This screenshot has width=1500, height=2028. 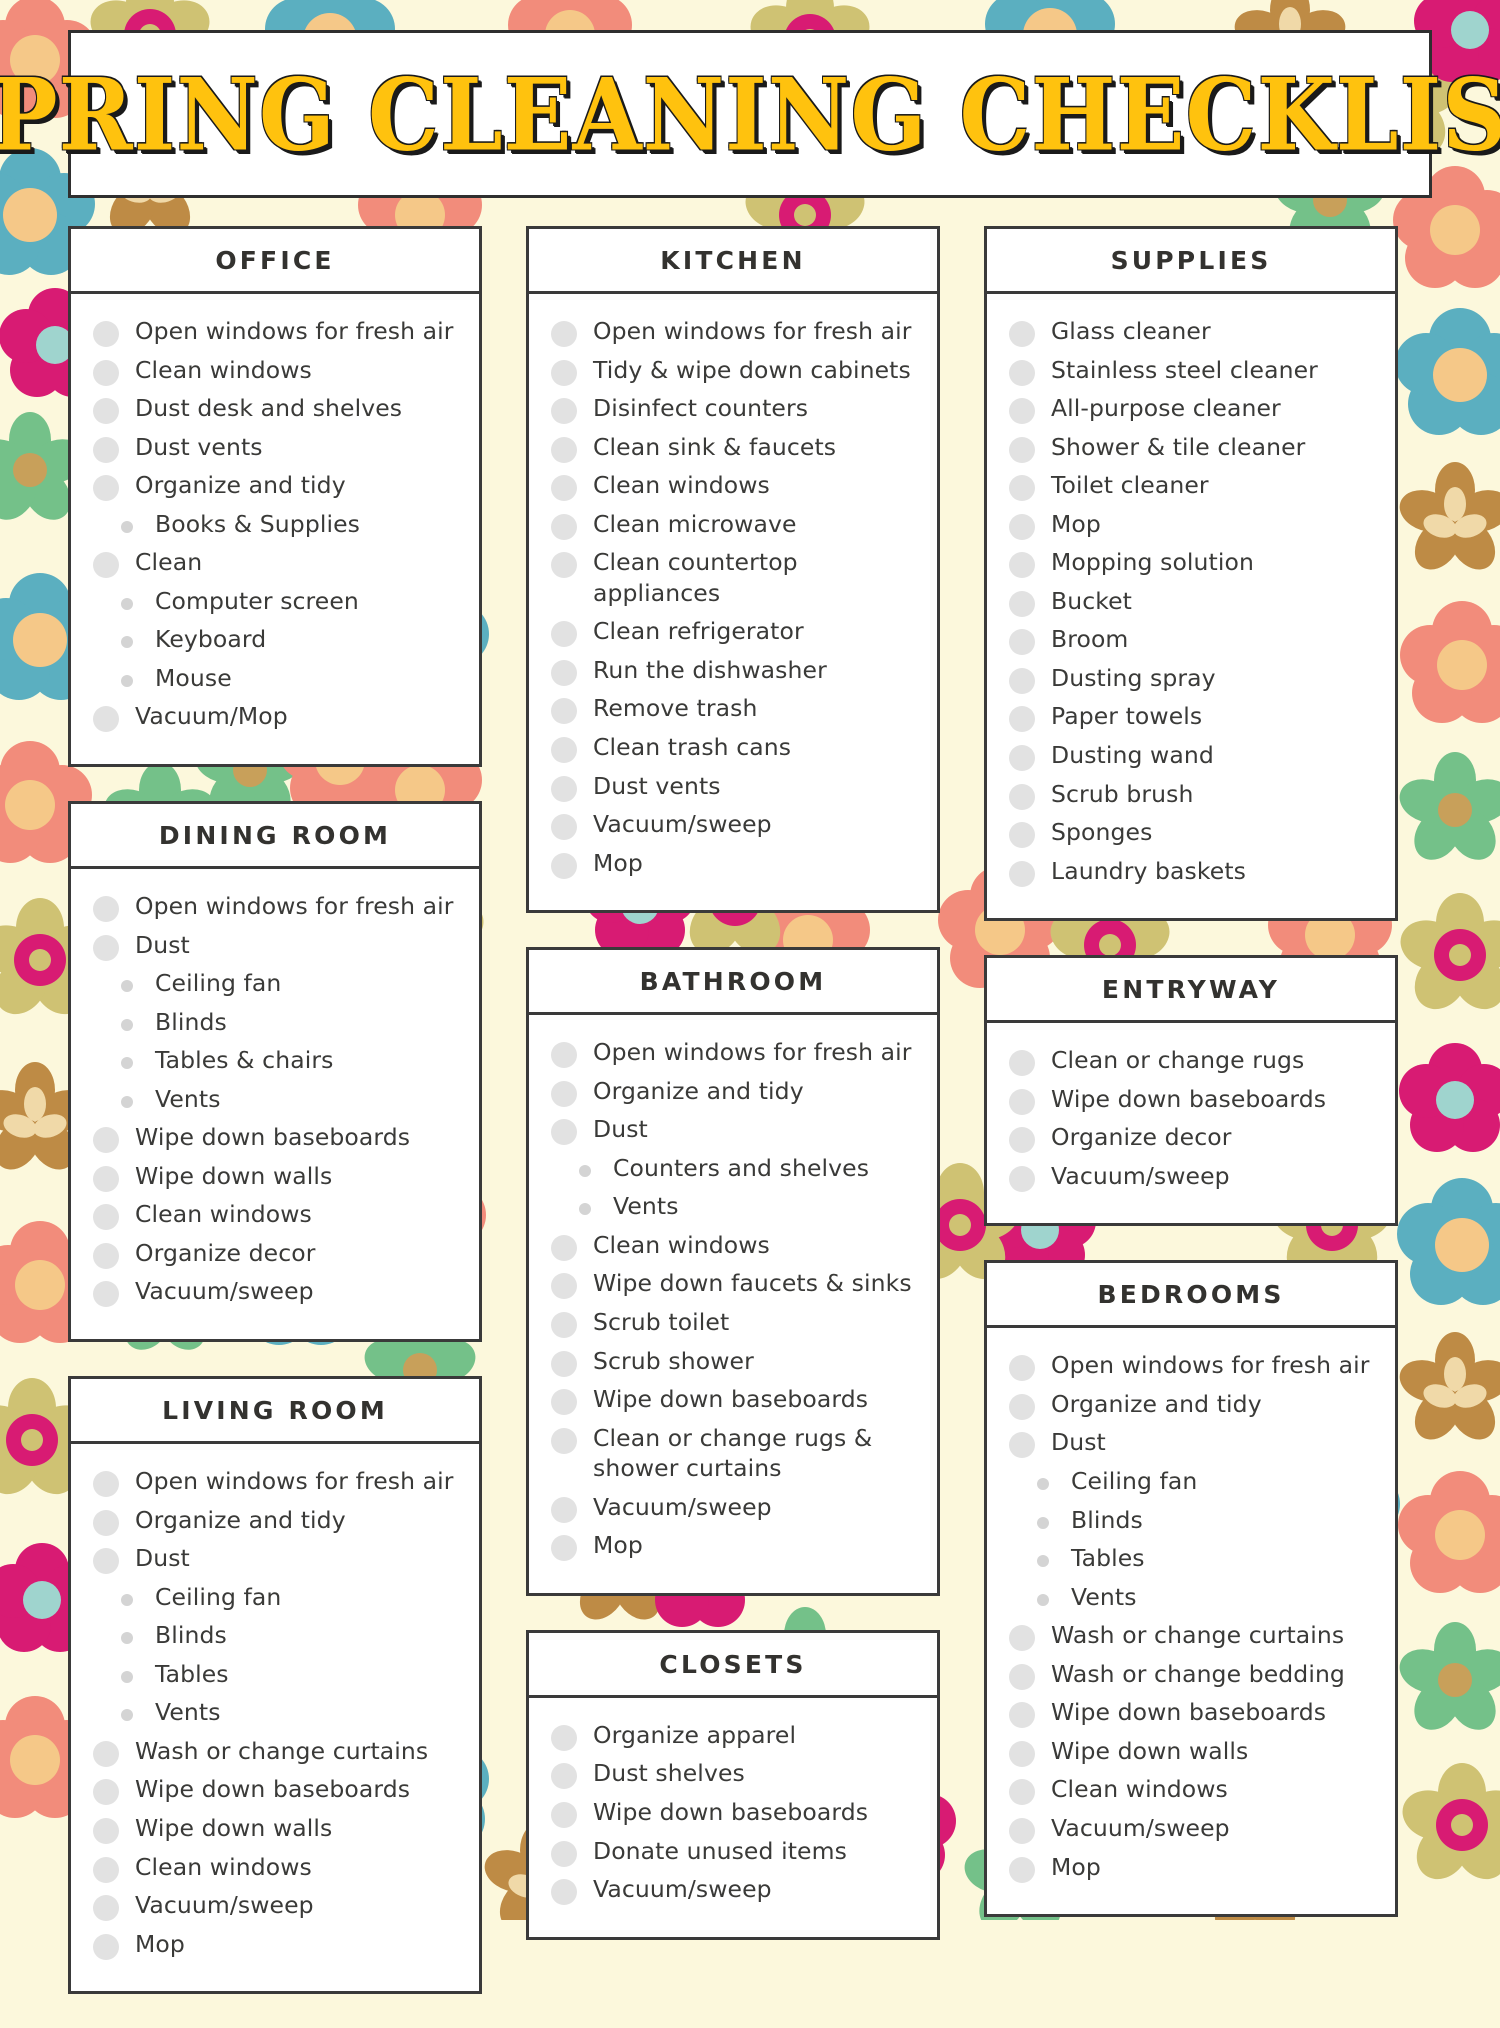 What do you see at coordinates (735, 1453) in the screenshot?
I see `checklist-item: Clean or change rugs & shower curtains` at bounding box center [735, 1453].